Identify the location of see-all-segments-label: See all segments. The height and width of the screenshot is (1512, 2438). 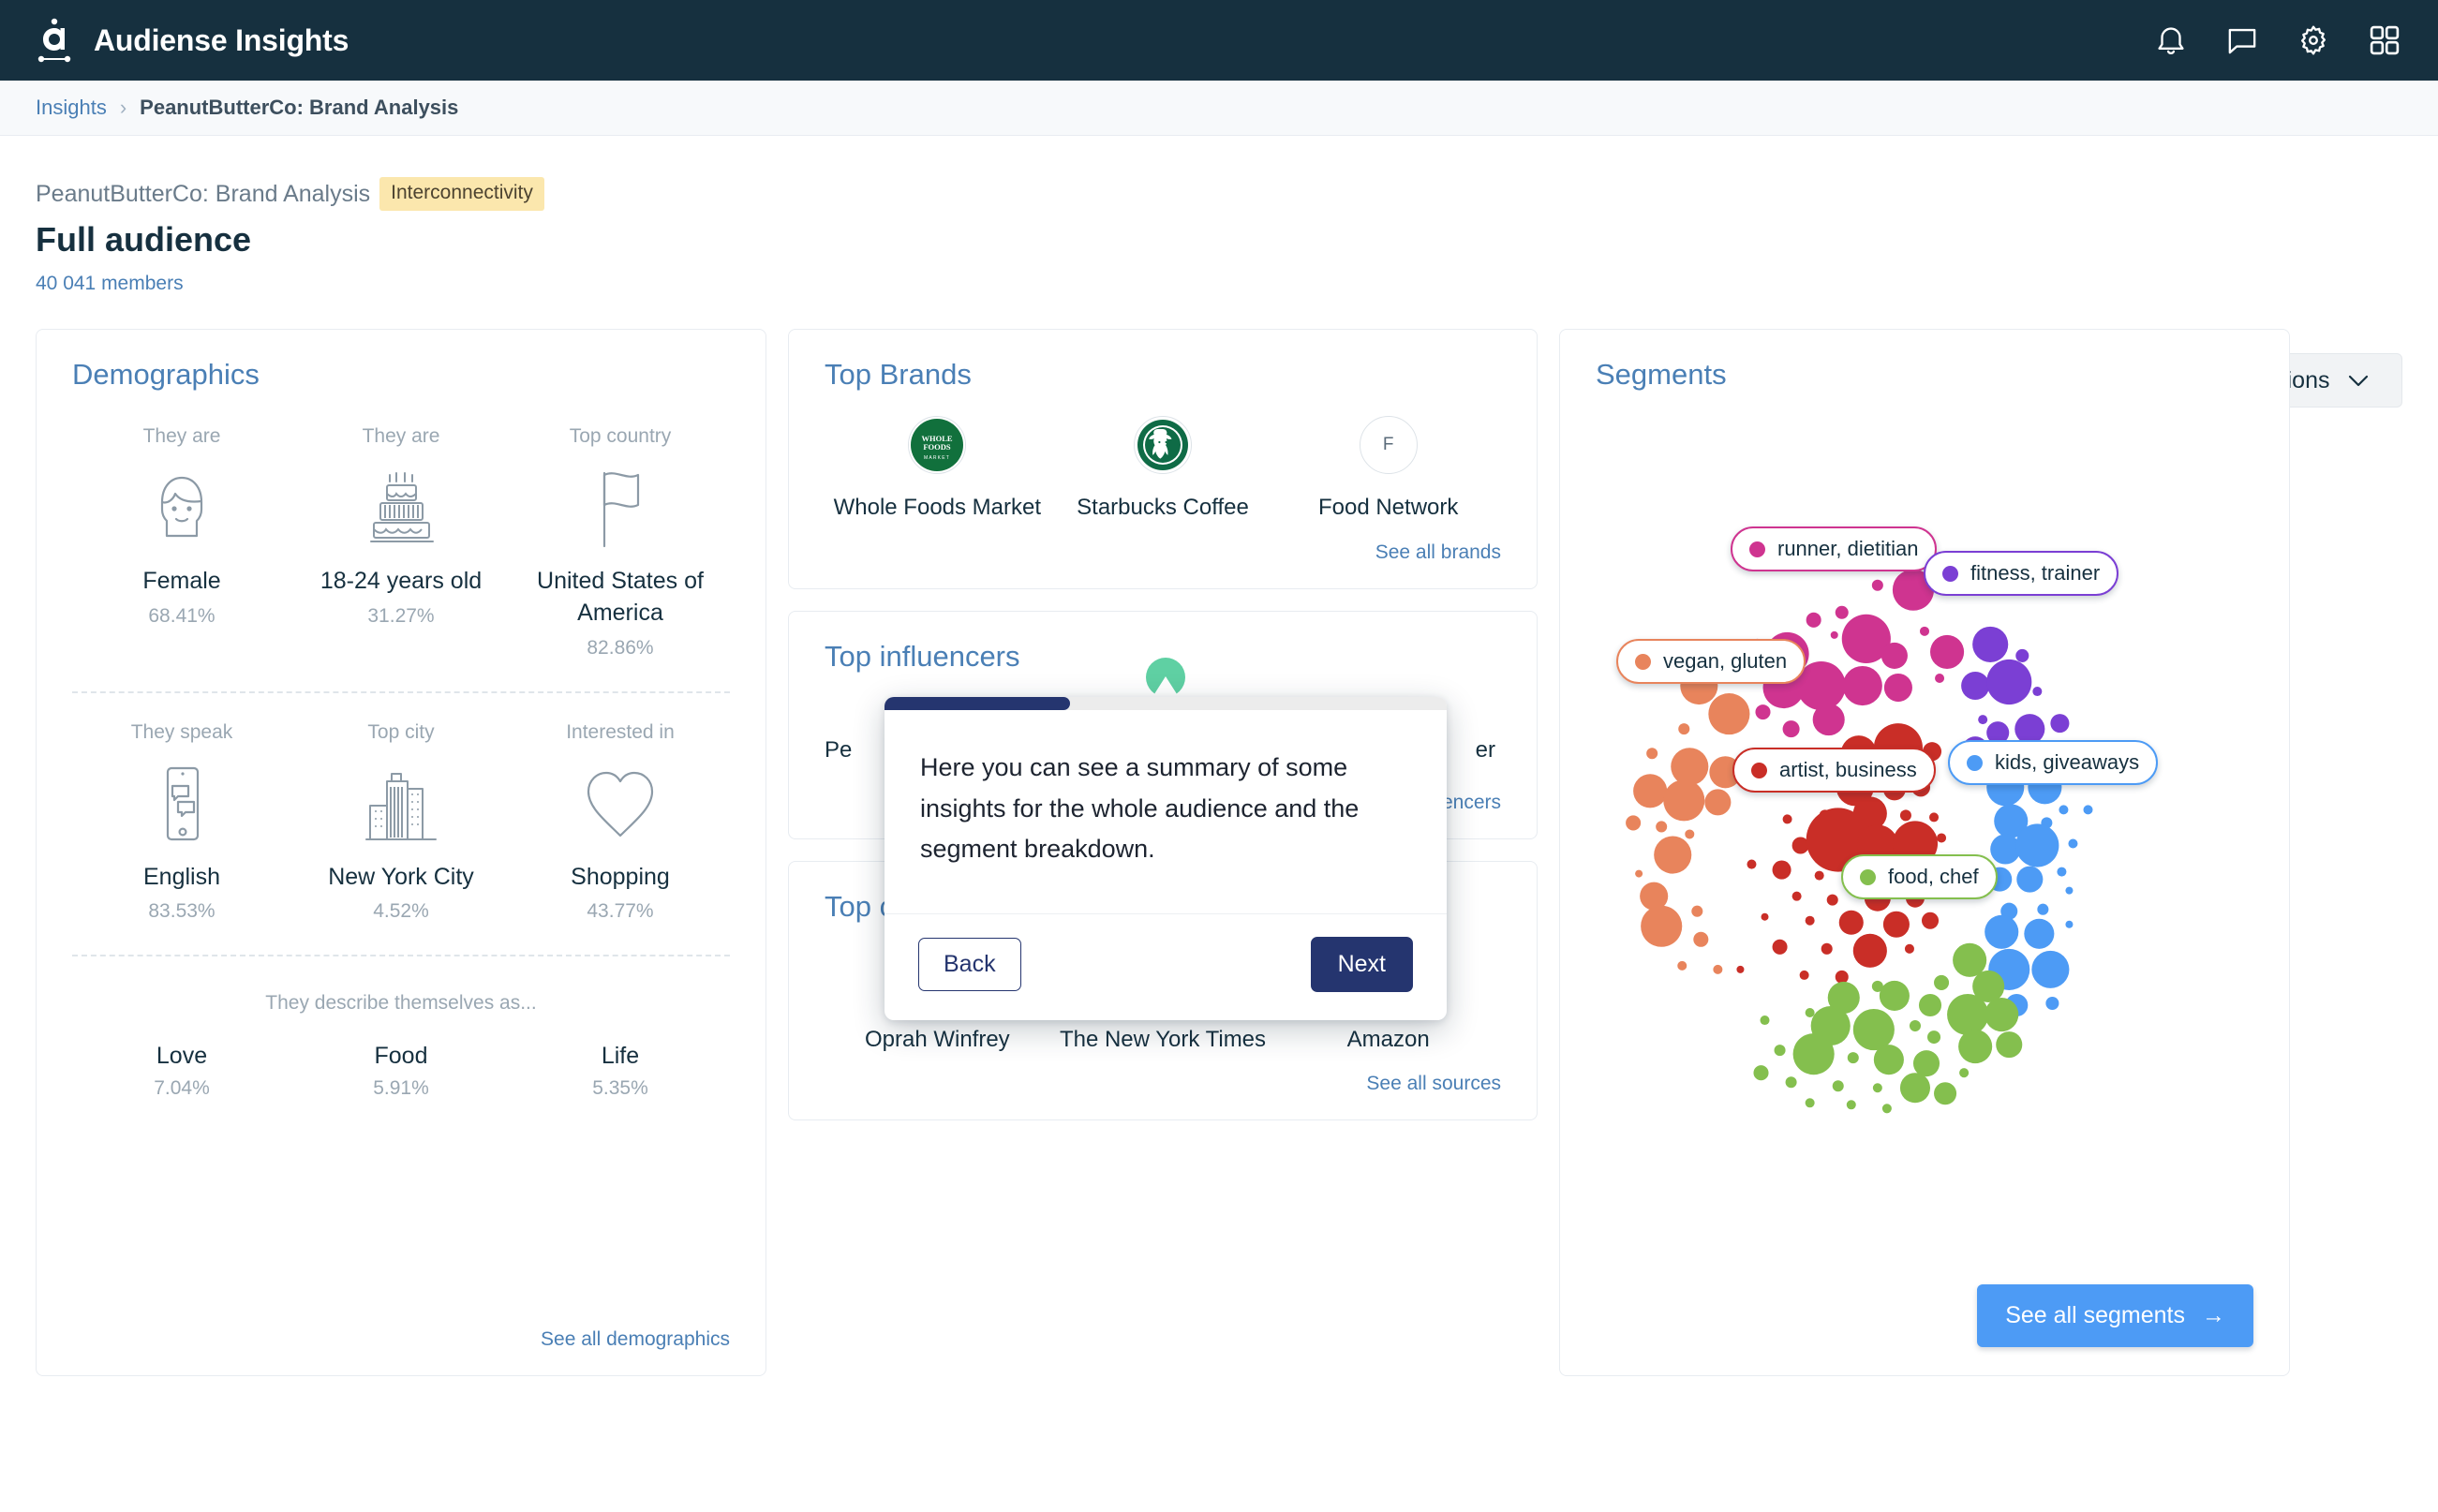
(2095, 1315).